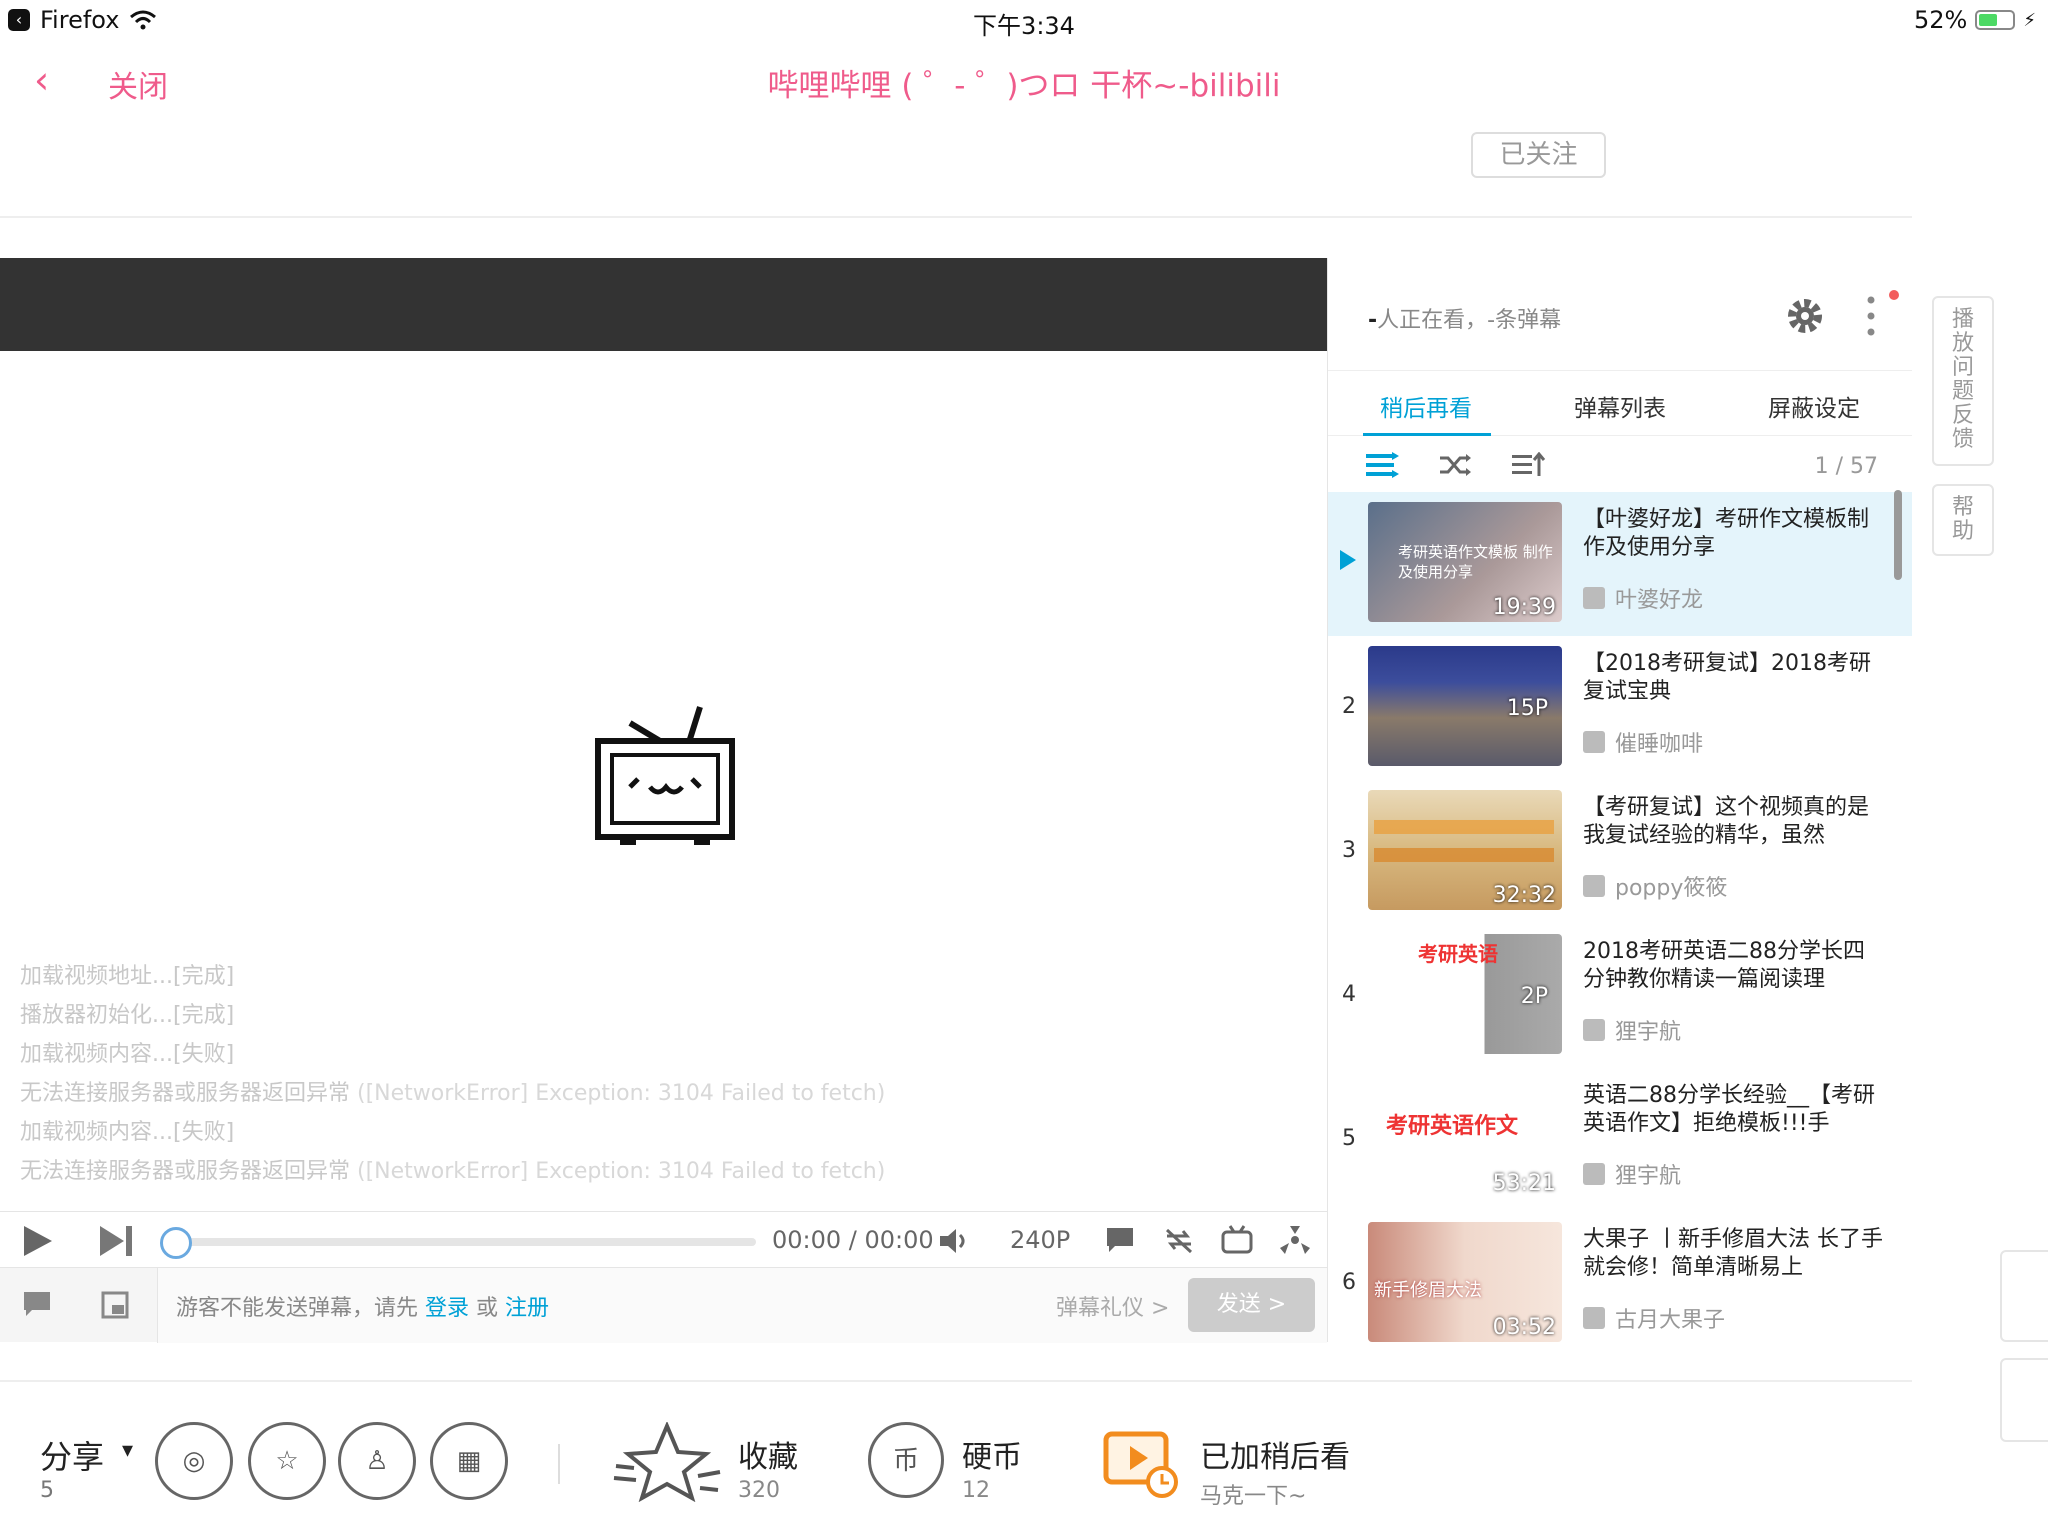 The width and height of the screenshot is (2048, 1540). What do you see at coordinates (1373, 320) in the screenshot?
I see `viewer-number: -` at bounding box center [1373, 320].